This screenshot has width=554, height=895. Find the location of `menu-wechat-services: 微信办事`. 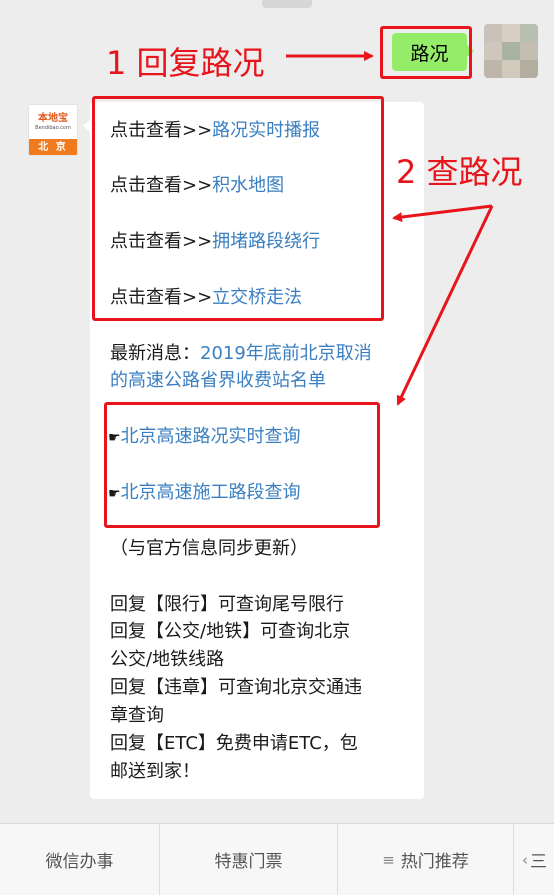

menu-wechat-services: 微信办事 is located at coordinates (80, 859).